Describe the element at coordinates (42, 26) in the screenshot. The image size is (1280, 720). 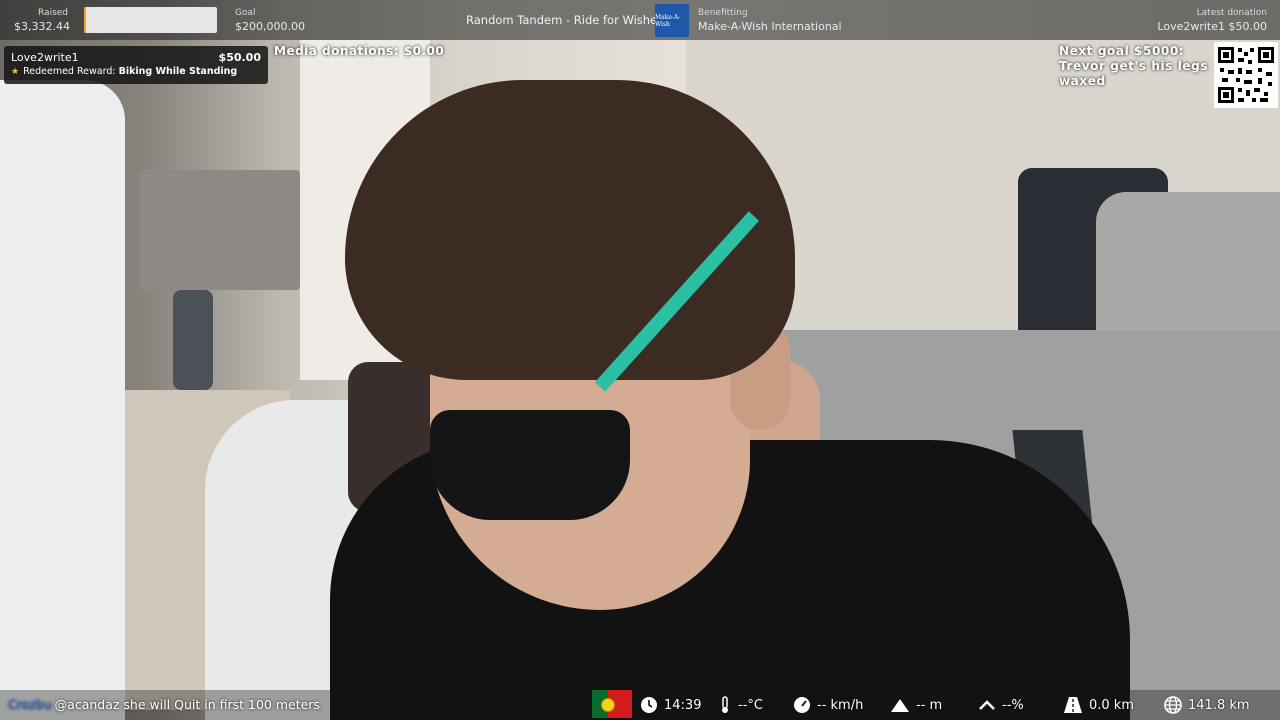
I see `raised-value: $3,332.44` at that location.